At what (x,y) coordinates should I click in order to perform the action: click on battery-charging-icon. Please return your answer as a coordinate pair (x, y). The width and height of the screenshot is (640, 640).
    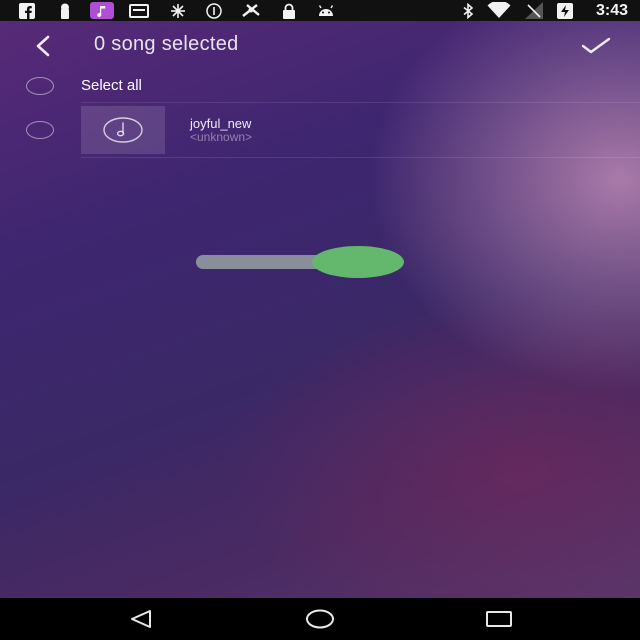
    Looking at the image, I should click on (565, 10).